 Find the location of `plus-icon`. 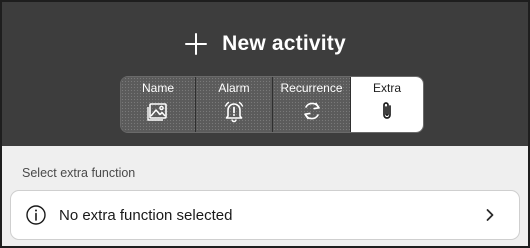

plus-icon is located at coordinates (196, 44).